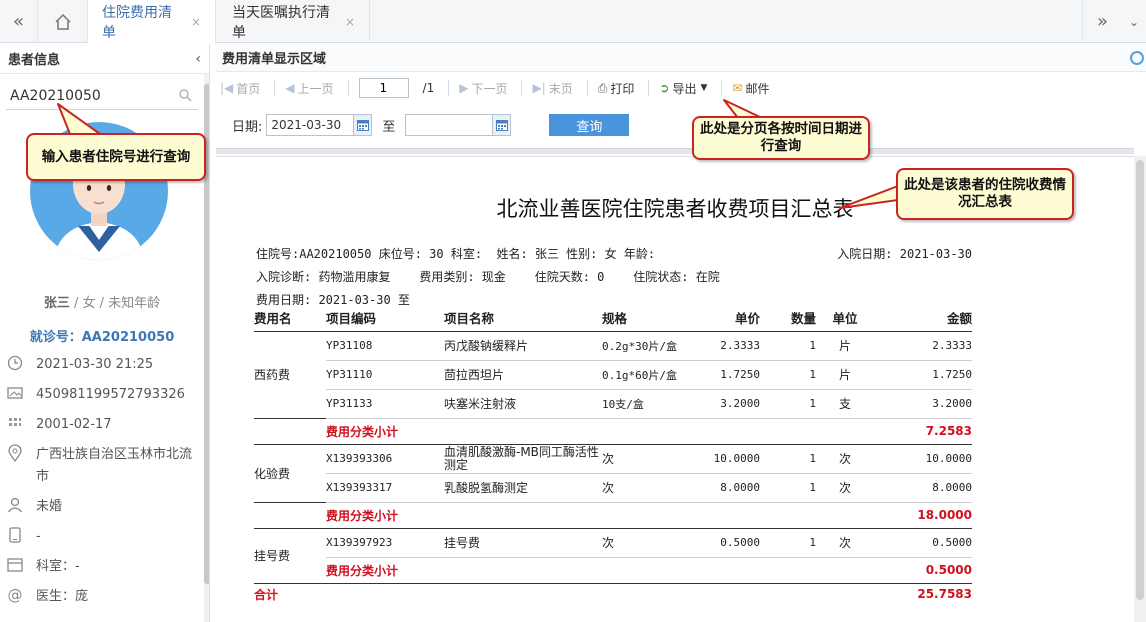  I want to click on splitter, so click(675, 151).